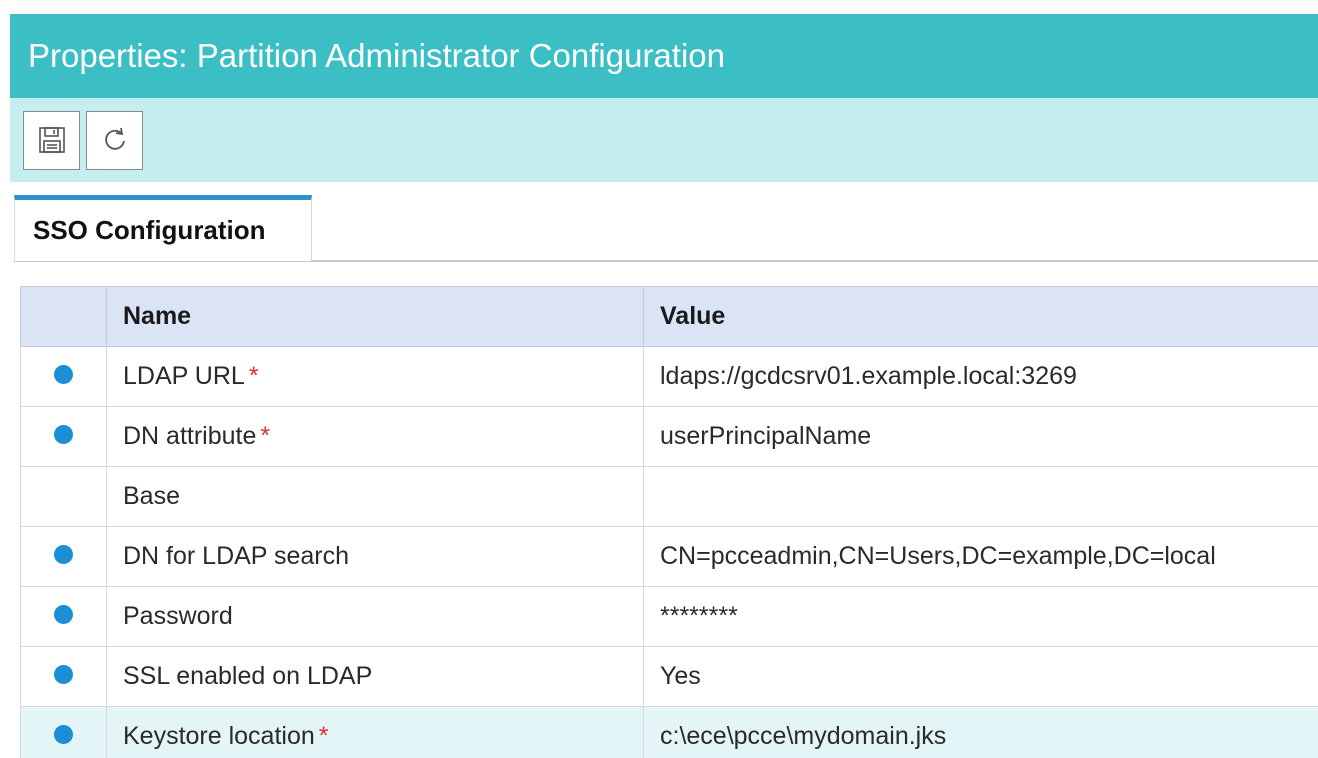  What do you see at coordinates (980, 616) in the screenshot?
I see `property-value-cell: ********` at bounding box center [980, 616].